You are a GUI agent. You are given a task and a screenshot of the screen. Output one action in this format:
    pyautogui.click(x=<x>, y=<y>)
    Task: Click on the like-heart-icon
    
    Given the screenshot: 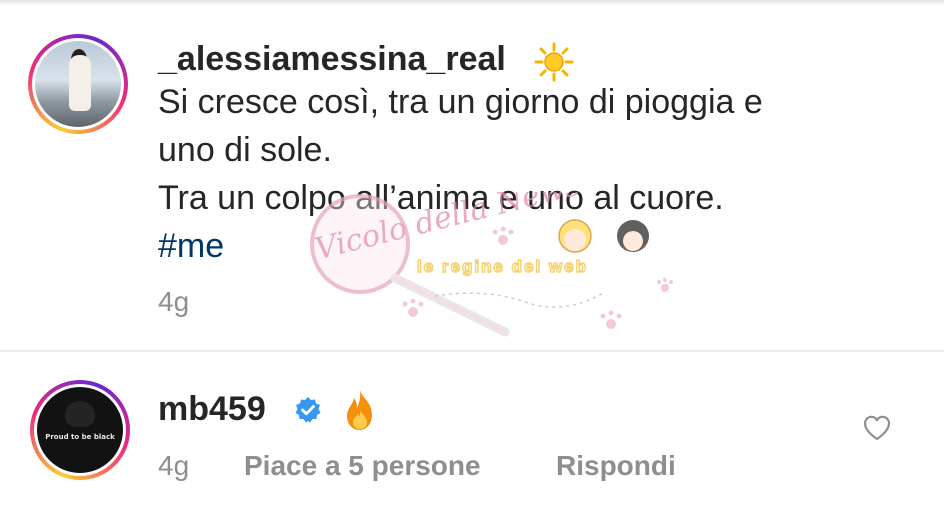 What is the action you would take?
    pyautogui.click(x=877, y=428)
    